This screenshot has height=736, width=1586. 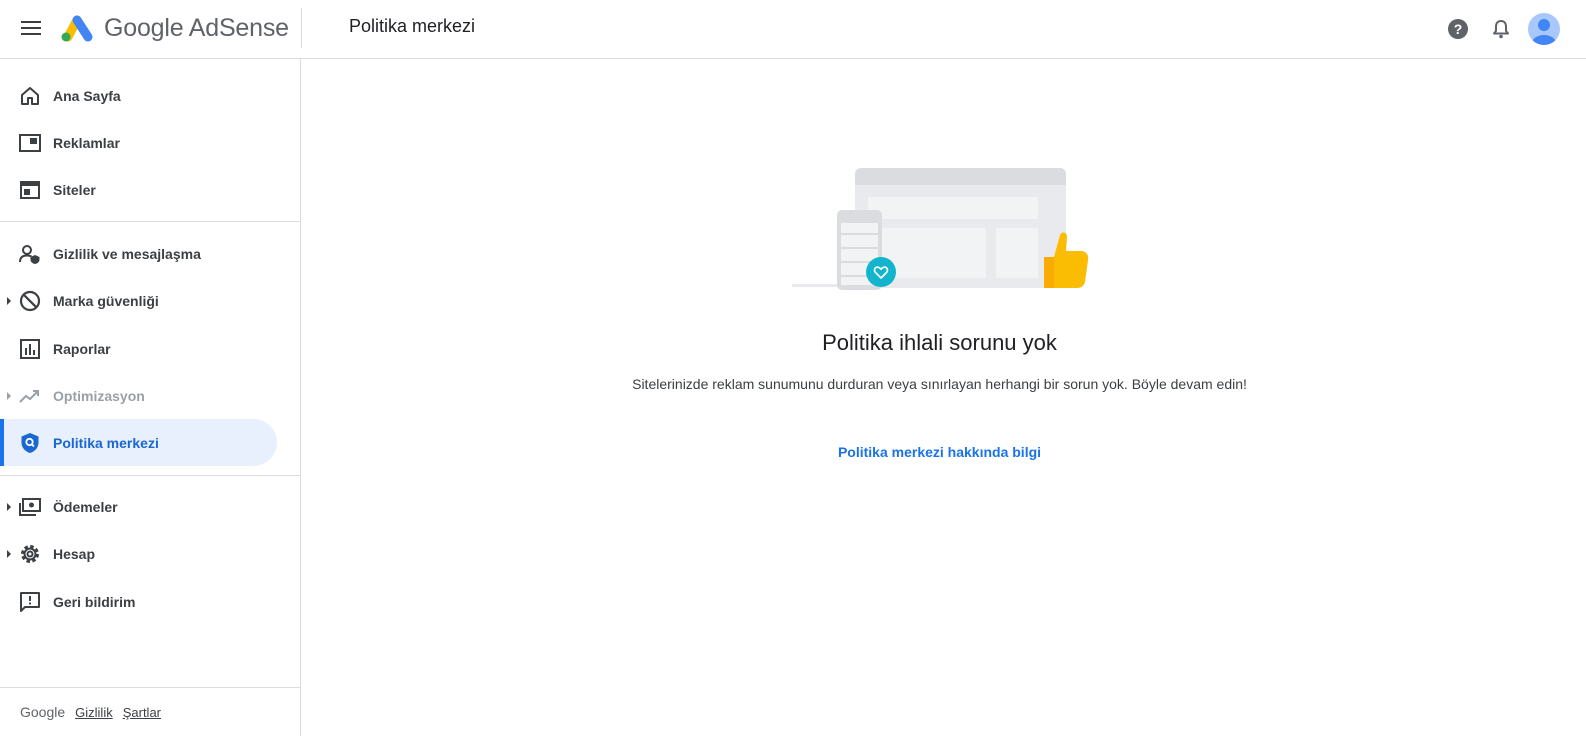 What do you see at coordinates (793, 29) in the screenshot?
I see `top-app-bar: Google AdSense Politika merkezi ?` at bounding box center [793, 29].